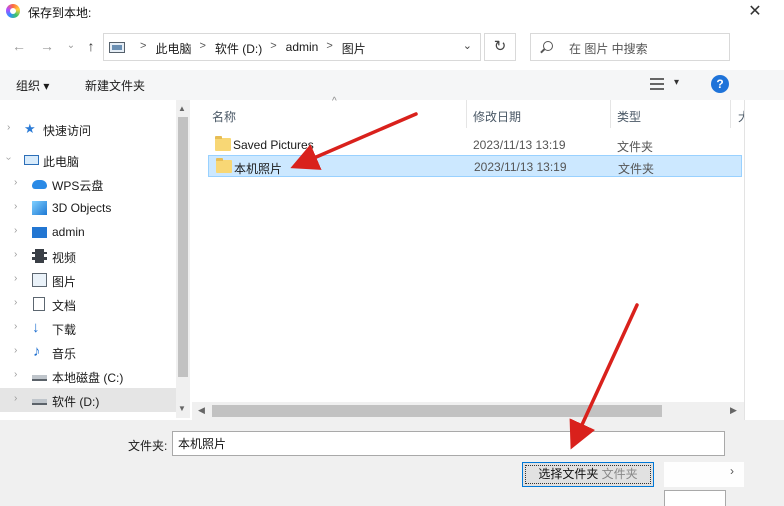 This screenshot has width=784, height=506. I want to click on pictures-folder-icon, so click(117, 47).